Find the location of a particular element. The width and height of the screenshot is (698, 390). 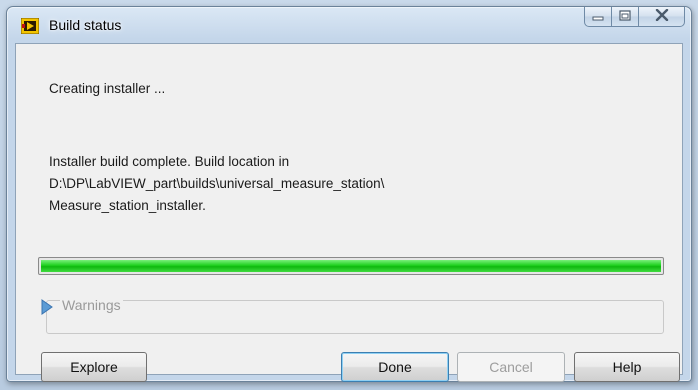

minimize-icon is located at coordinates (598, 17).